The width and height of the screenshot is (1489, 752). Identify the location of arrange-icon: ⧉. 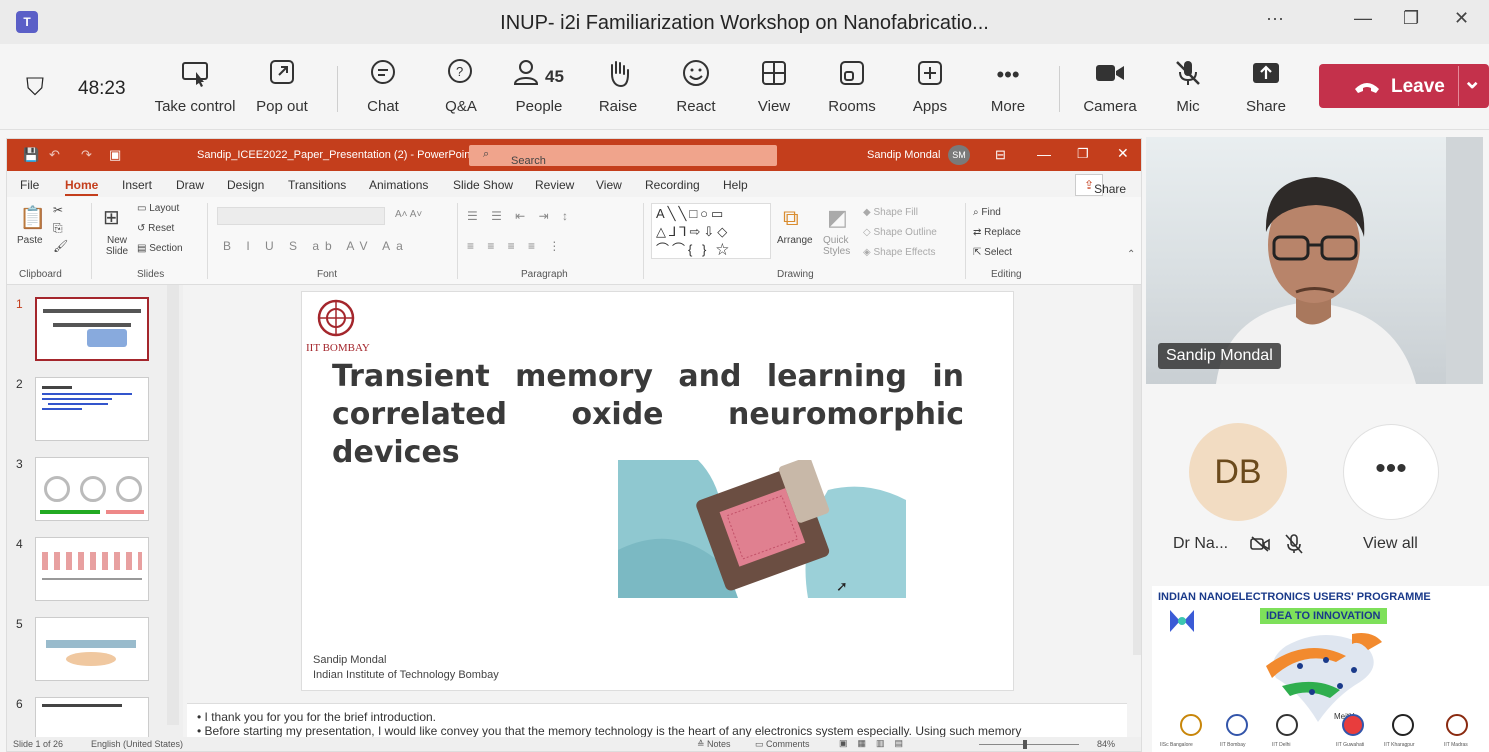
(791, 218).